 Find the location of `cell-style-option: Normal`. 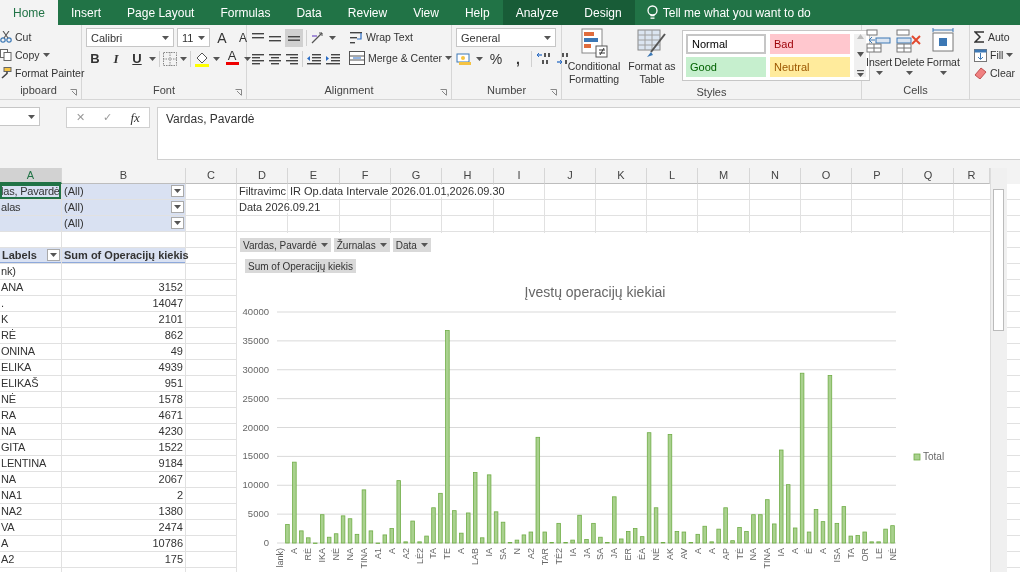

cell-style-option: Normal is located at coordinates (726, 44).